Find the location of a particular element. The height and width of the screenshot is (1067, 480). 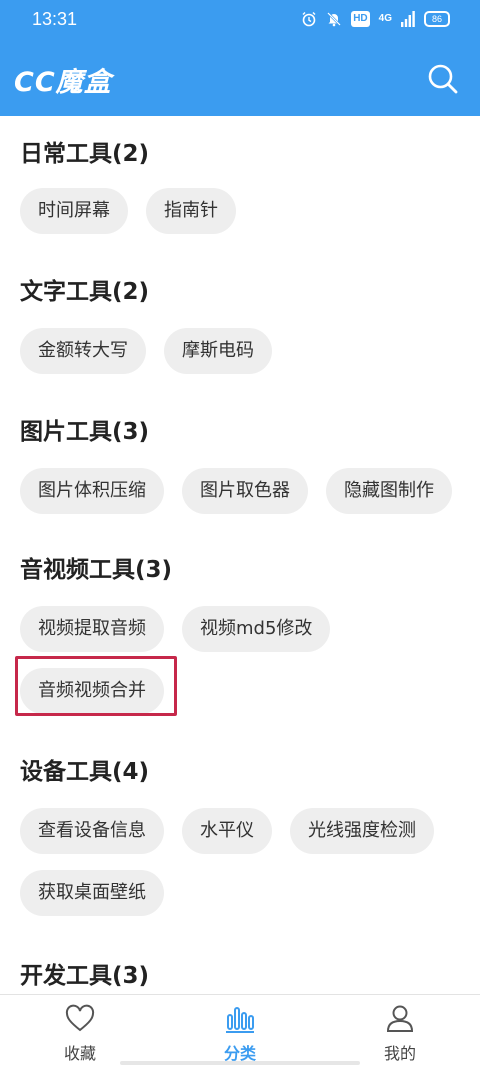

app-header: 13:31 HD 4G 86 CC魔盒 is located at coordinates (240, 58).